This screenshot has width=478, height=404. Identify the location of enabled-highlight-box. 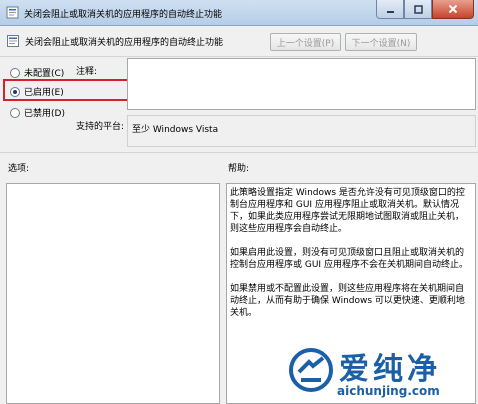
(69, 90).